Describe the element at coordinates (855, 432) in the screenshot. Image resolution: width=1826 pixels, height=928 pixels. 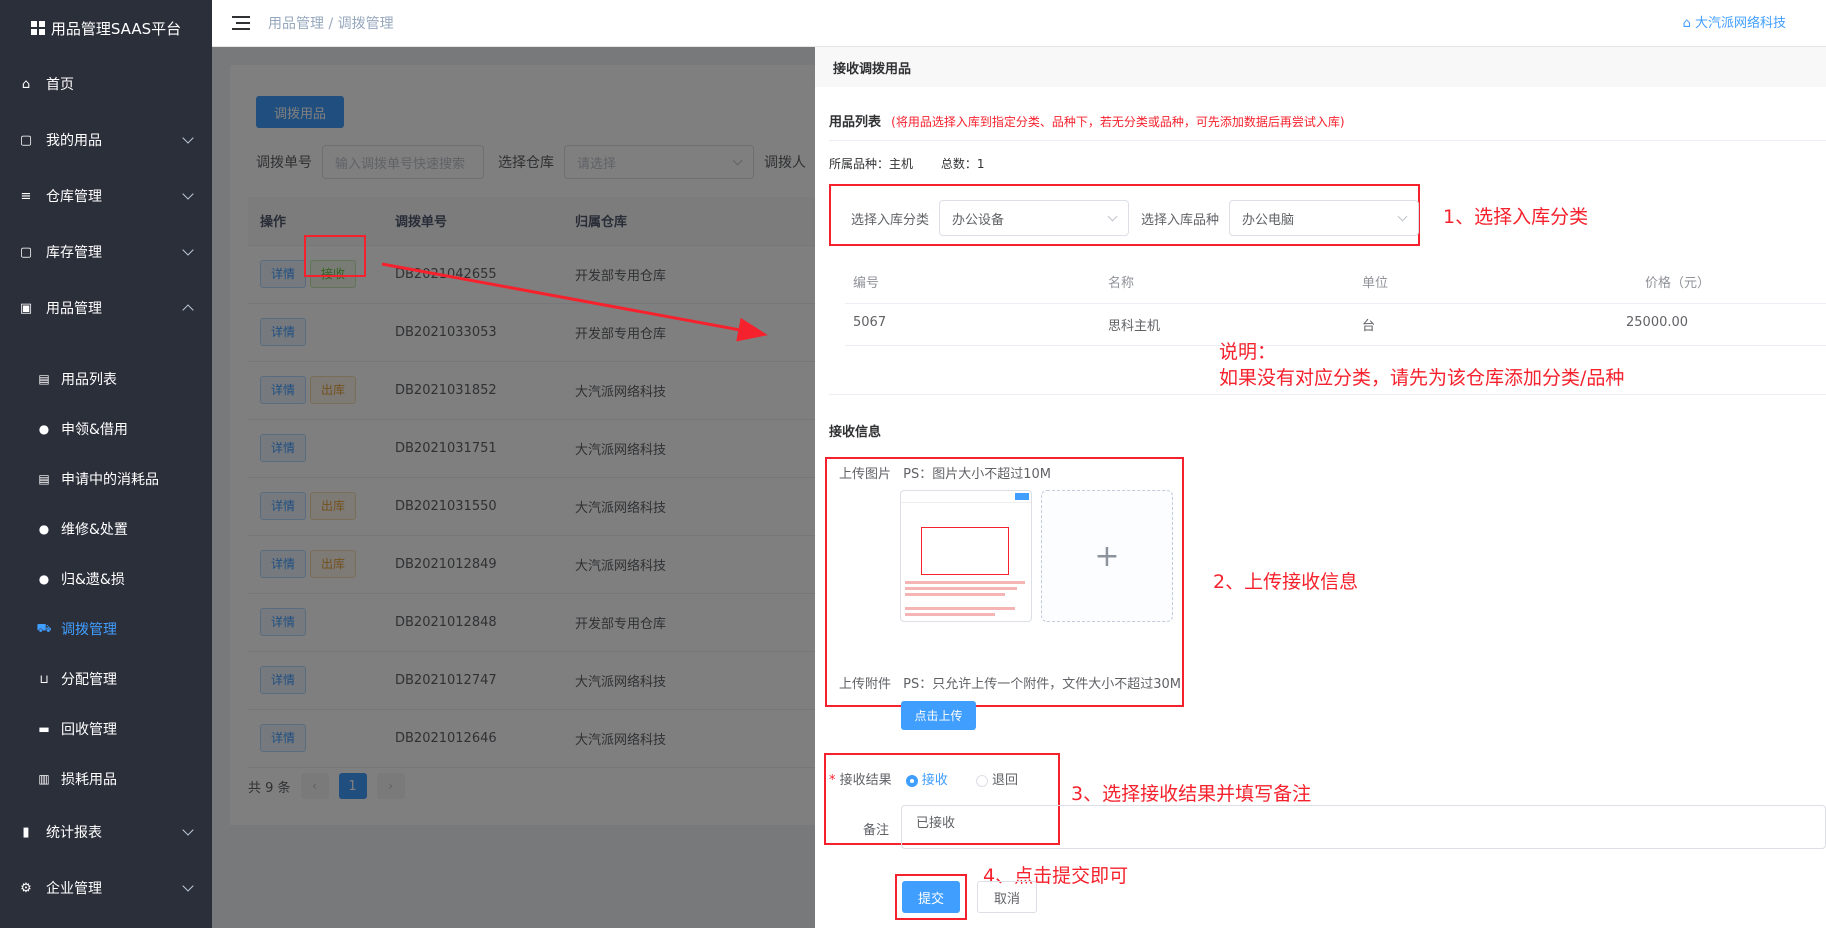
I see `receive-info-title: 接收信息` at that location.